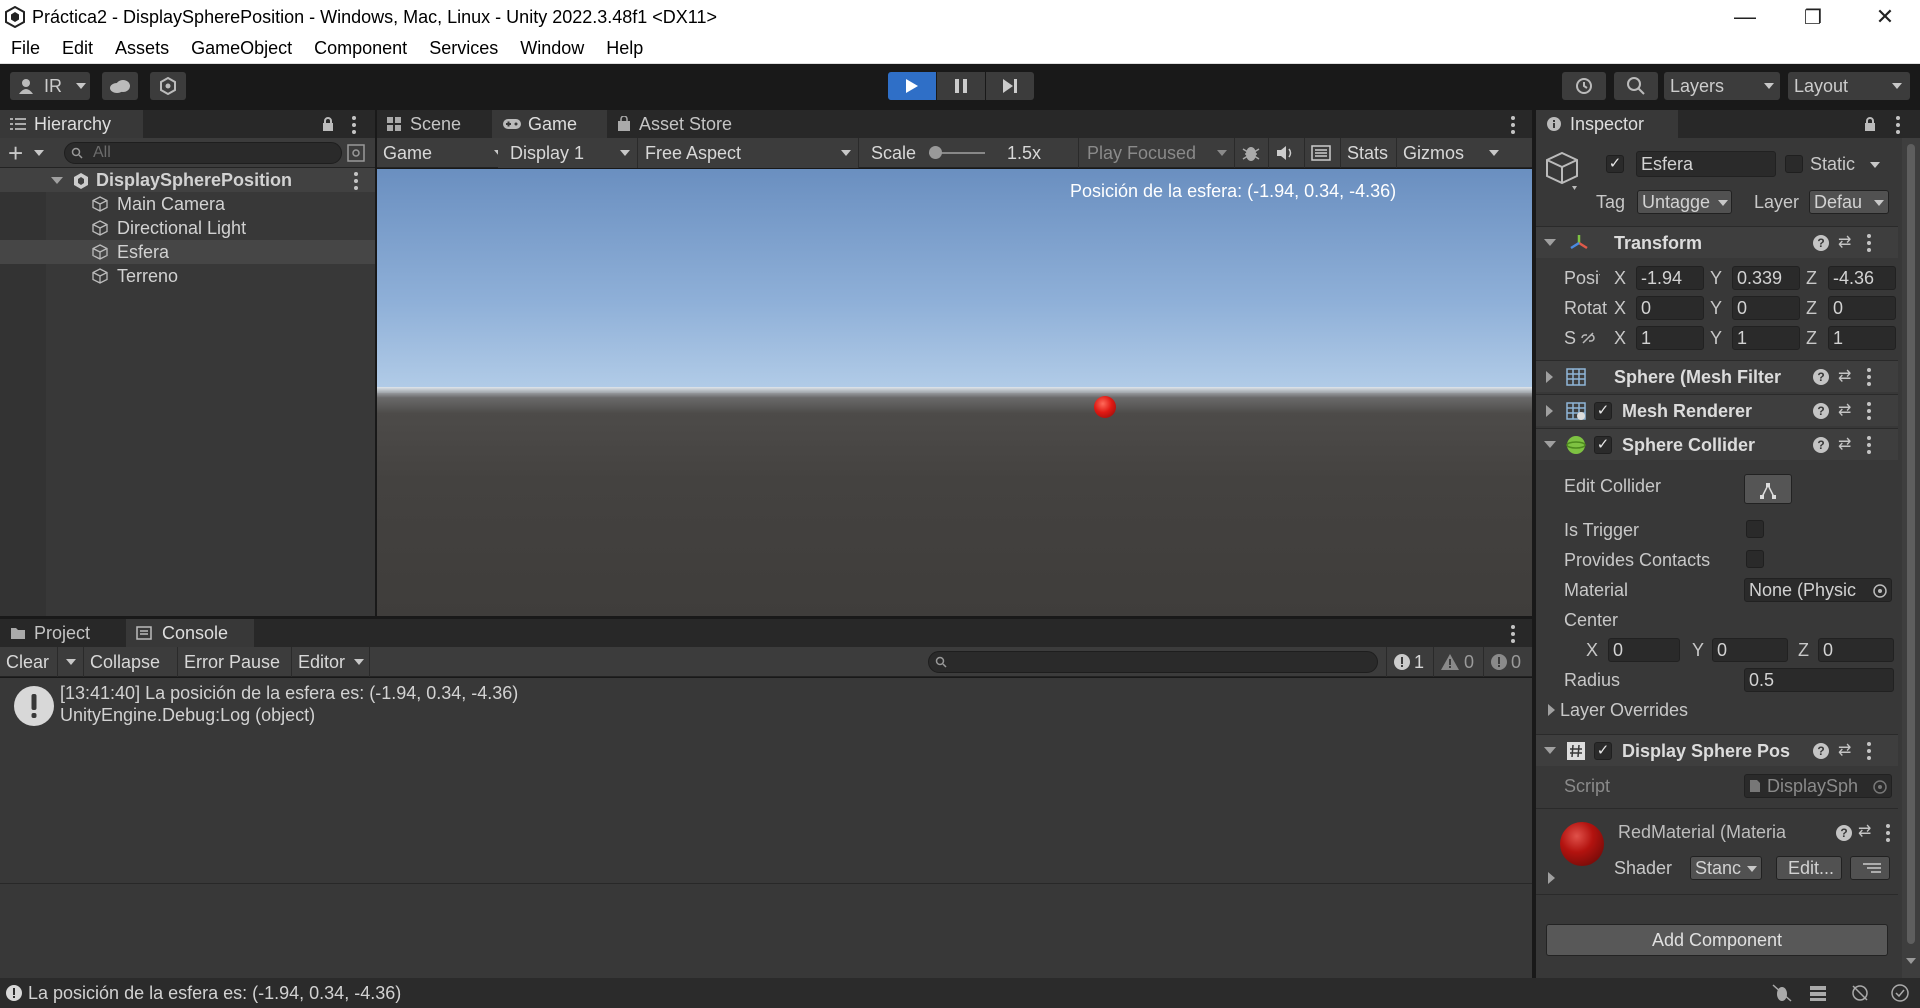 Image resolution: width=1920 pixels, height=1008 pixels. Describe the element at coordinates (1010, 86) in the screenshot. I see `step-button` at that location.